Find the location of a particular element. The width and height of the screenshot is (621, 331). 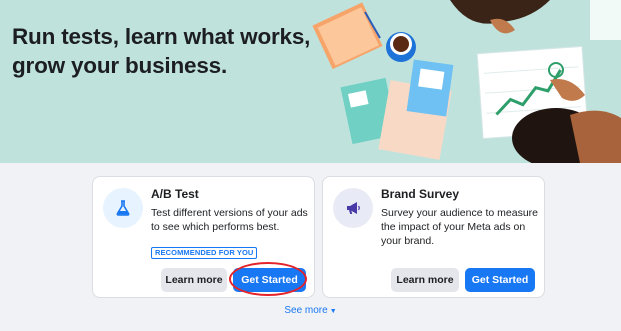

megaphone-icon-circle is located at coordinates (353, 208).